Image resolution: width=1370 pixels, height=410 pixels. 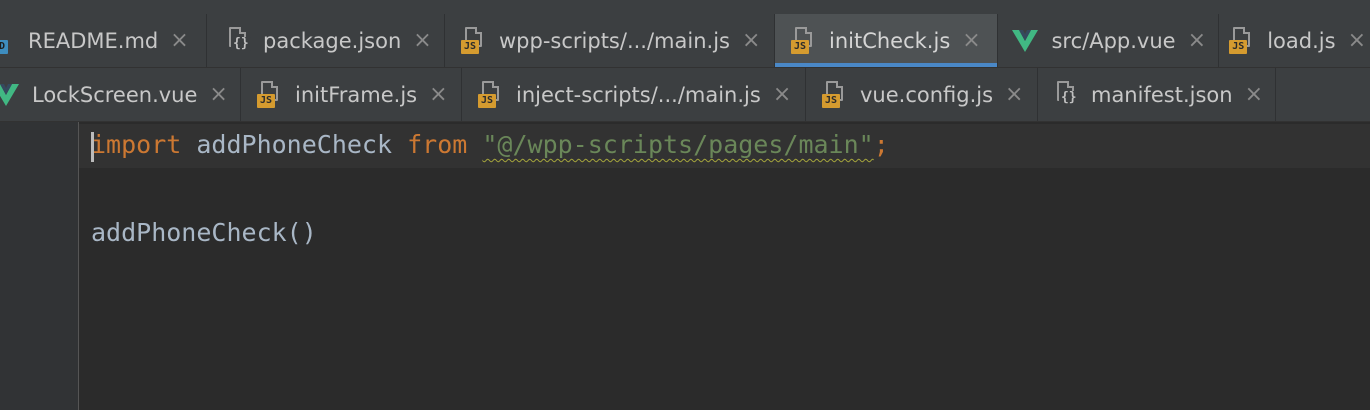 I want to click on tab-label: load.js, so click(x=1301, y=40).